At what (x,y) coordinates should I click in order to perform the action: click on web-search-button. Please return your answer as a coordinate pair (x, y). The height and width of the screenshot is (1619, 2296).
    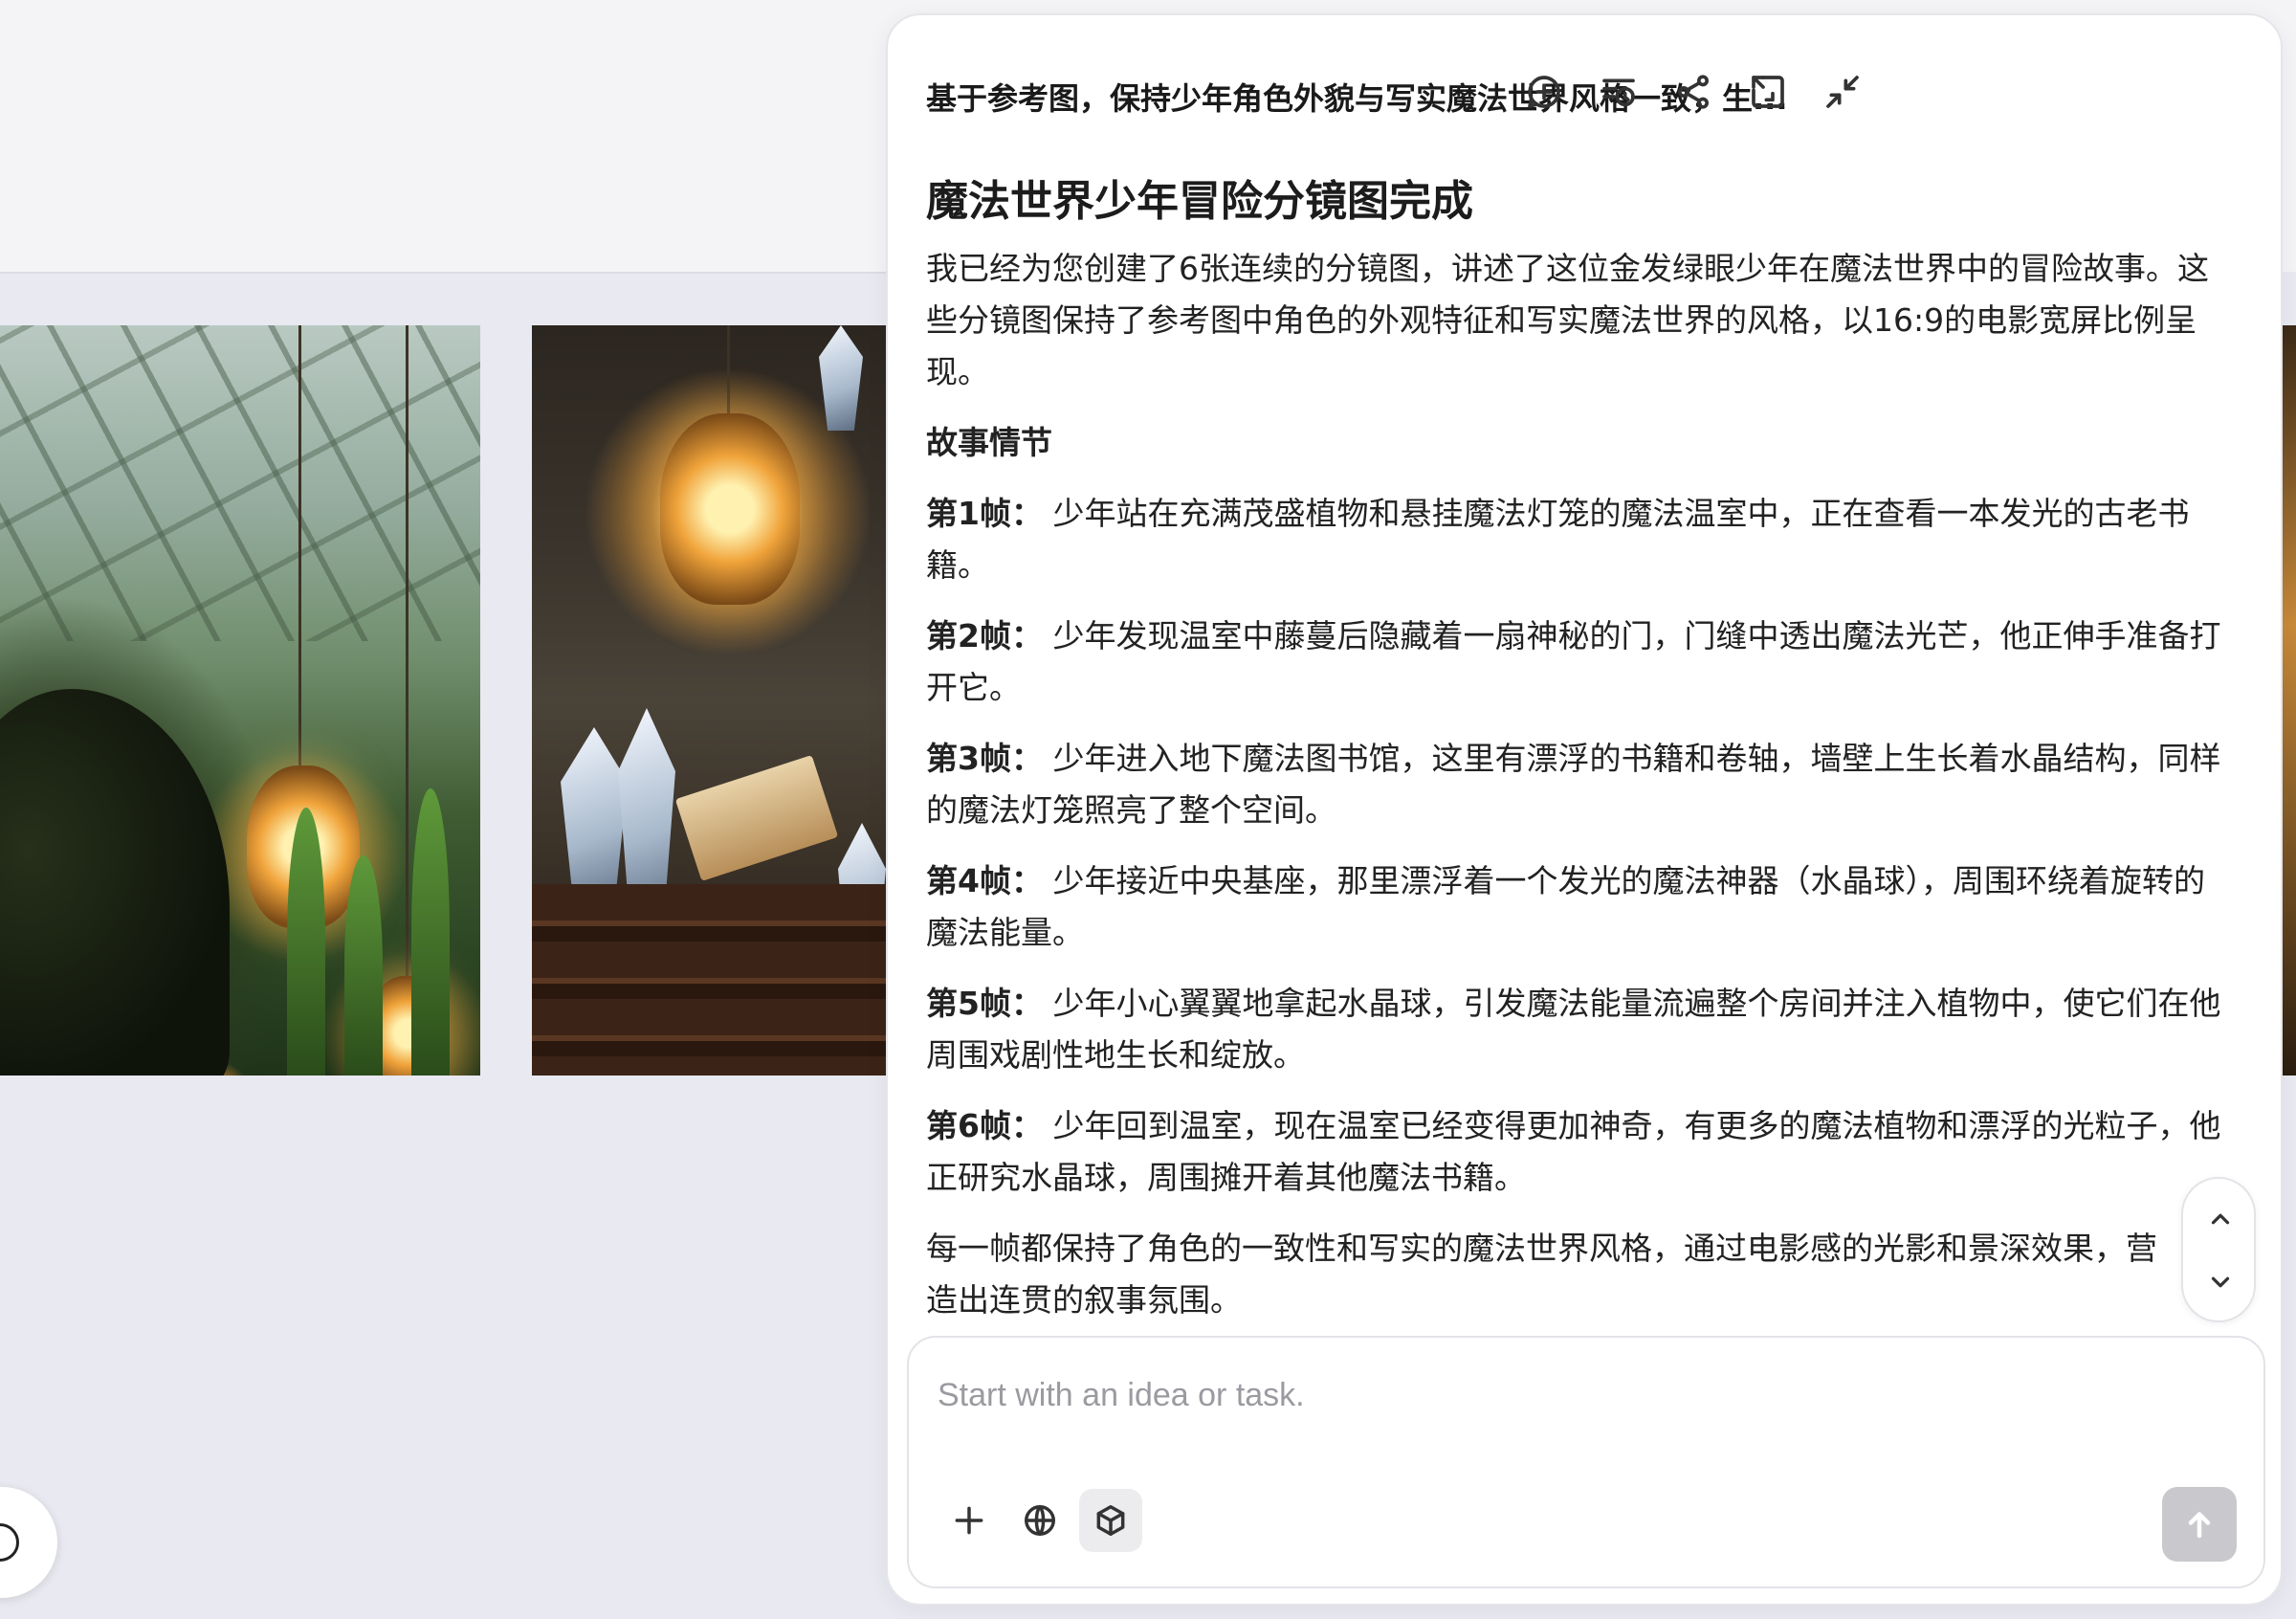
    Looking at the image, I should click on (1040, 1520).